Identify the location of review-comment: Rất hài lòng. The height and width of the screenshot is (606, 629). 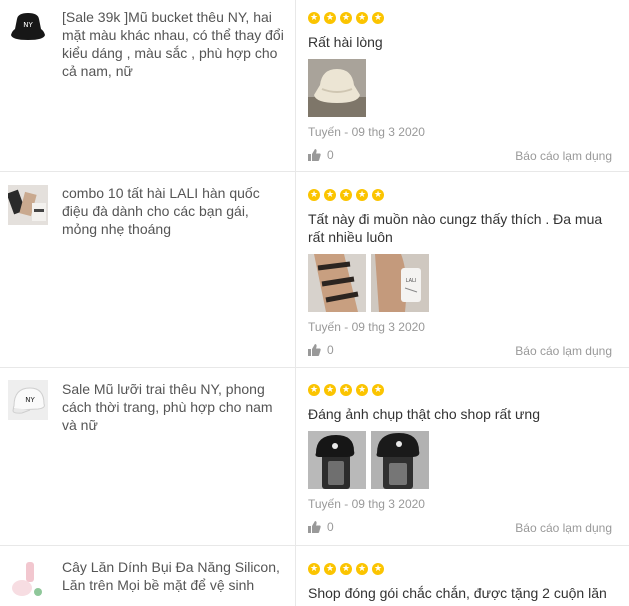
(345, 42).